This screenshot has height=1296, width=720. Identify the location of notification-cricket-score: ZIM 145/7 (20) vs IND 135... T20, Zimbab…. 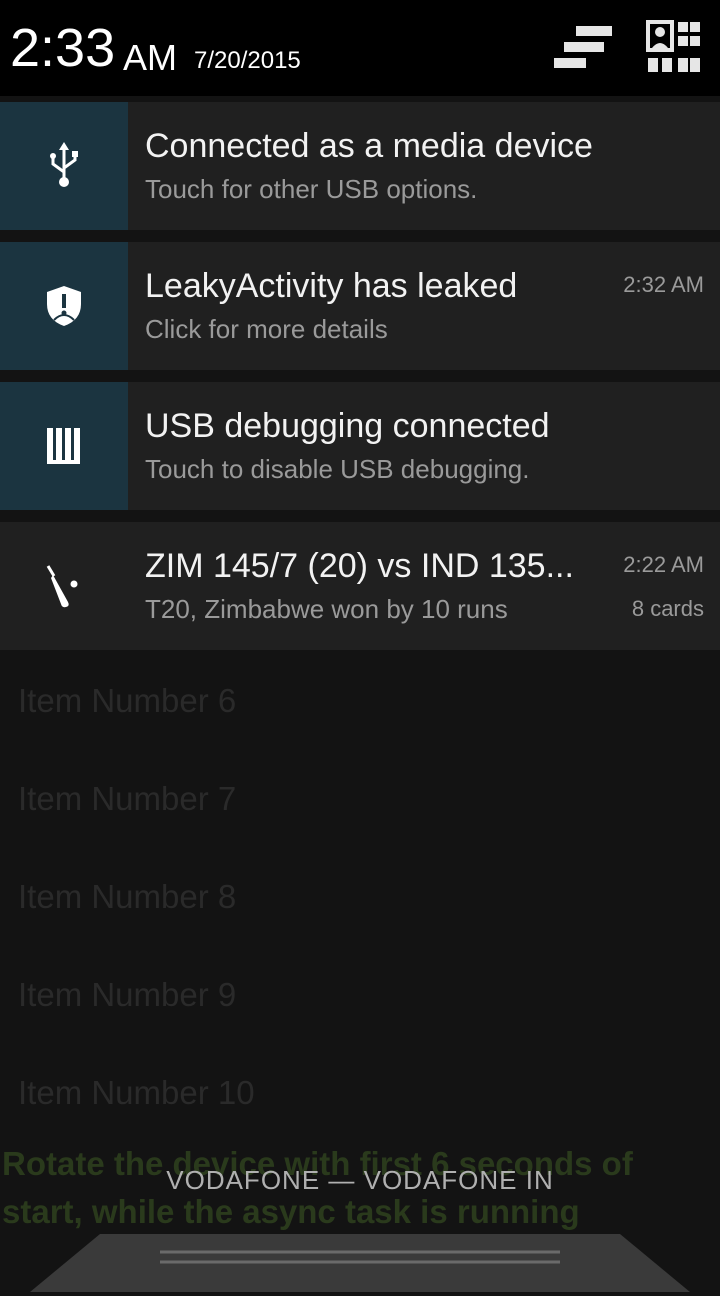
(360, 586).